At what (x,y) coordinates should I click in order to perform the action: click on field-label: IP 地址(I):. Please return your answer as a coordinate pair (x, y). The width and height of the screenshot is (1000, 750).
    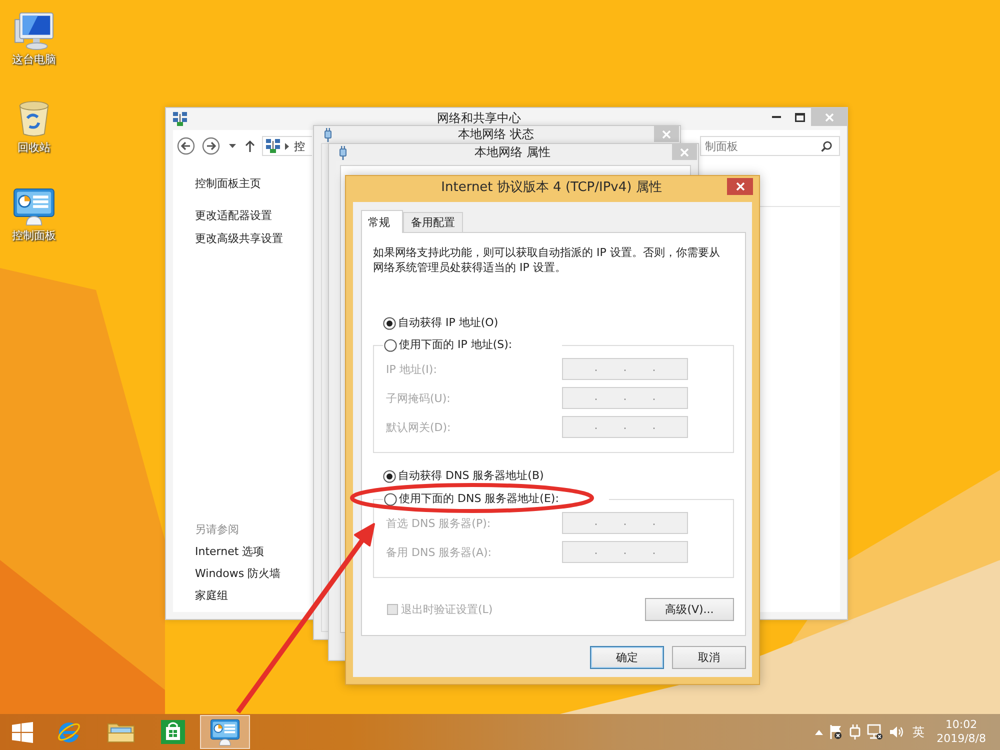
    Looking at the image, I should click on (412, 369).